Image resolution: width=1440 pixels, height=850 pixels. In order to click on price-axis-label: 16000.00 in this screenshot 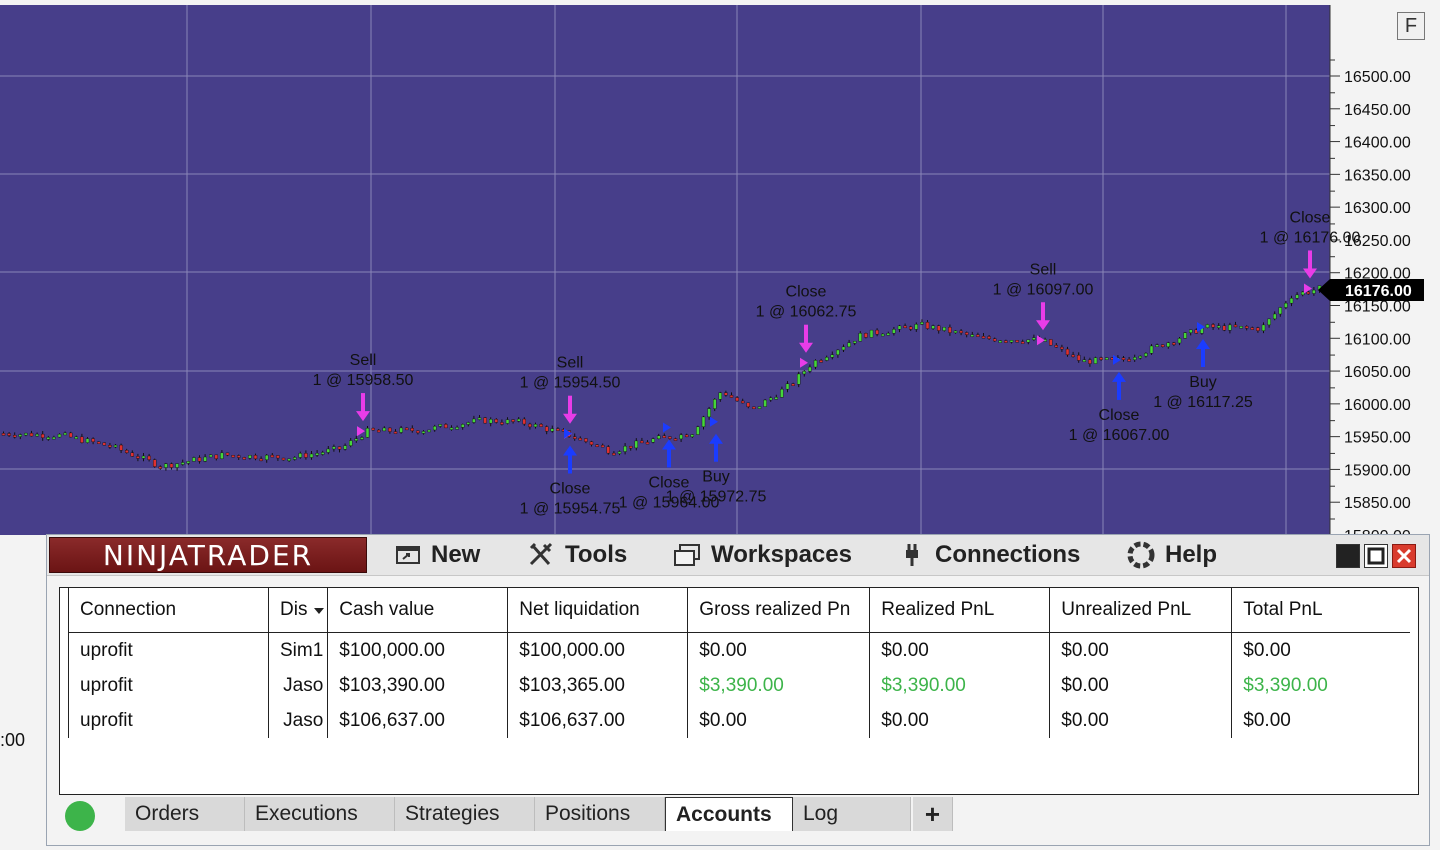, I will do `click(1377, 405)`.